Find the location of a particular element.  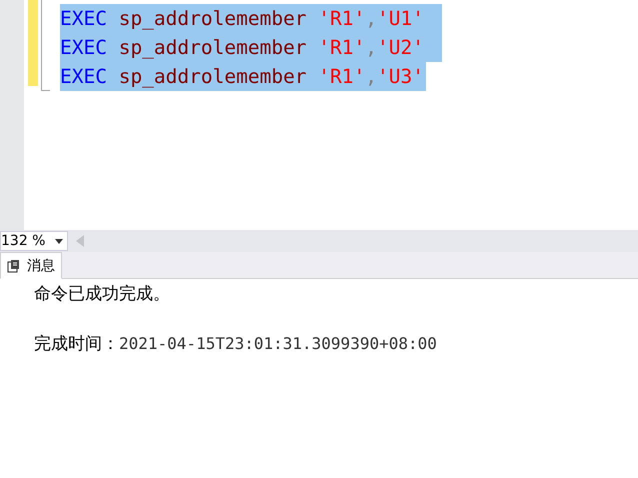

caret-icon is located at coordinates (59, 241).